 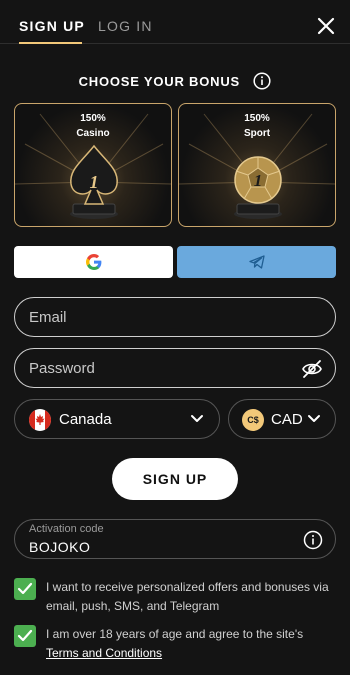 I want to click on sign-up-button: SIGN UP, so click(x=175, y=479).